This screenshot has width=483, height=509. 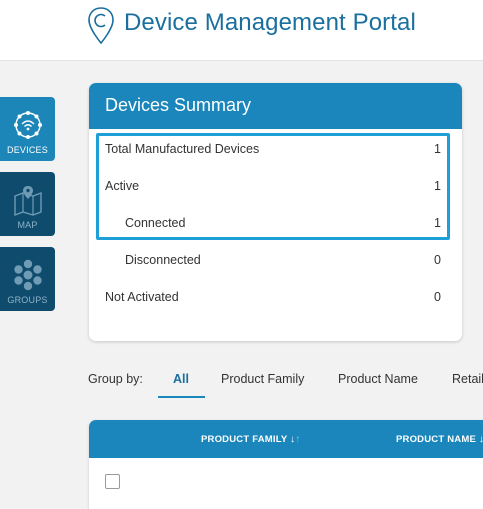 I want to click on column-header-product-name: PRODUCT NAME ↓, so click(x=439, y=439).